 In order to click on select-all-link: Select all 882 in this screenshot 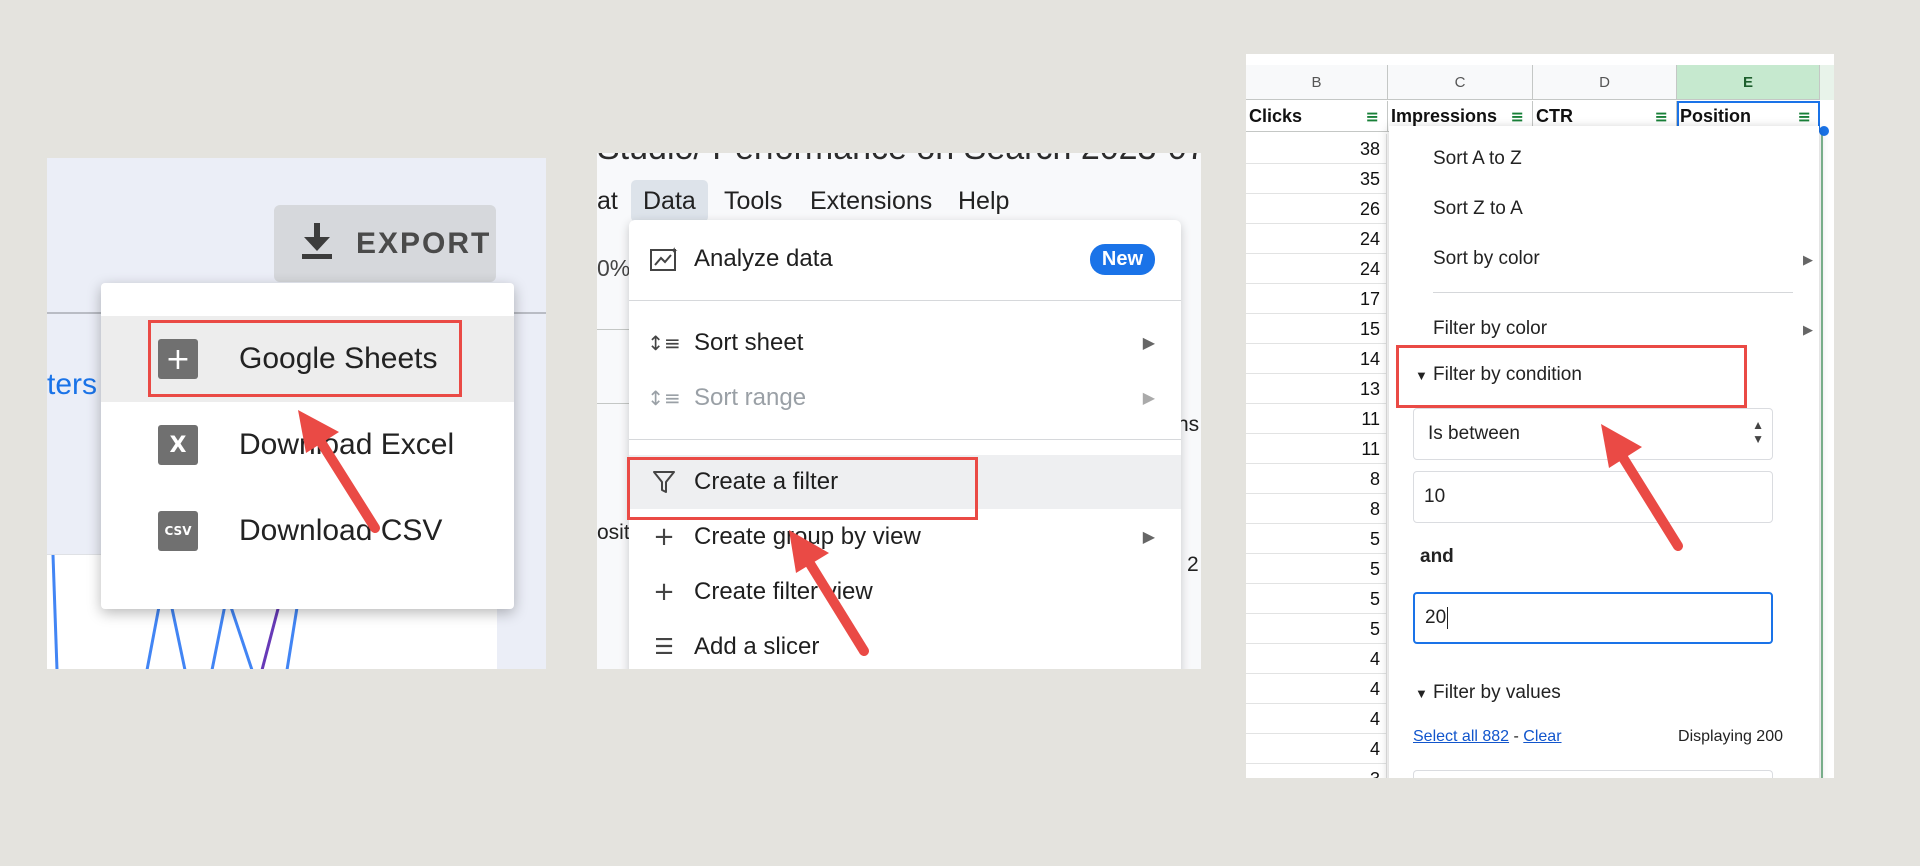, I will do `click(1461, 736)`.